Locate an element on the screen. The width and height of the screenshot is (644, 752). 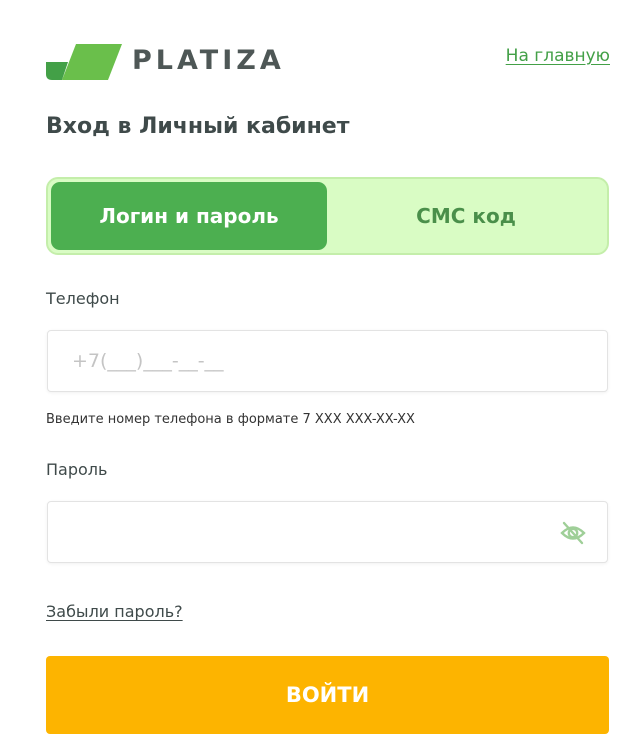
phone-input is located at coordinates (327, 361).